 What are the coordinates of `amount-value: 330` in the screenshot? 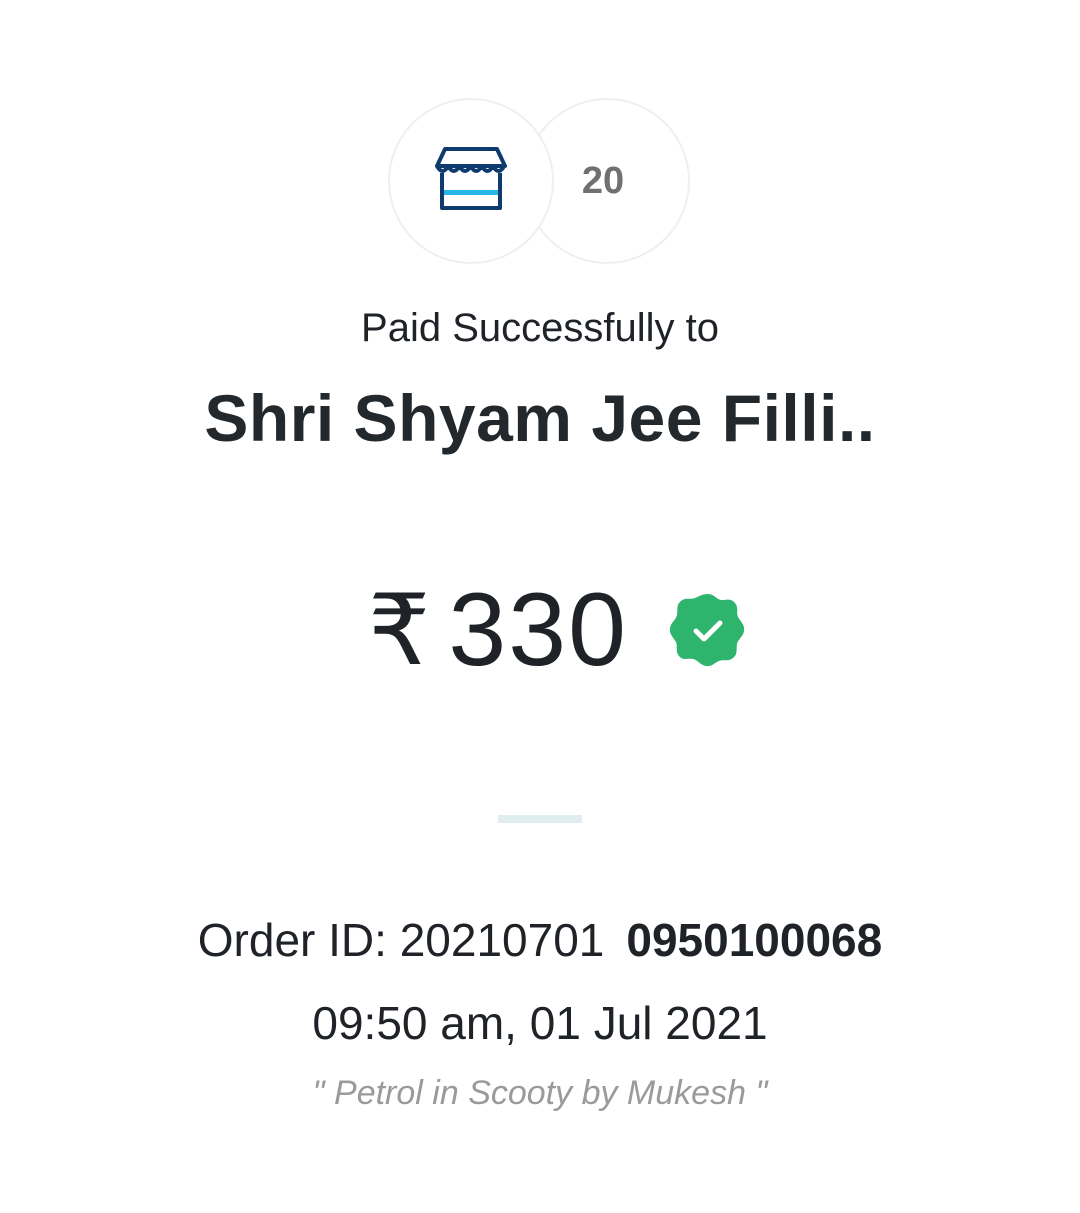 It's located at (538, 630).